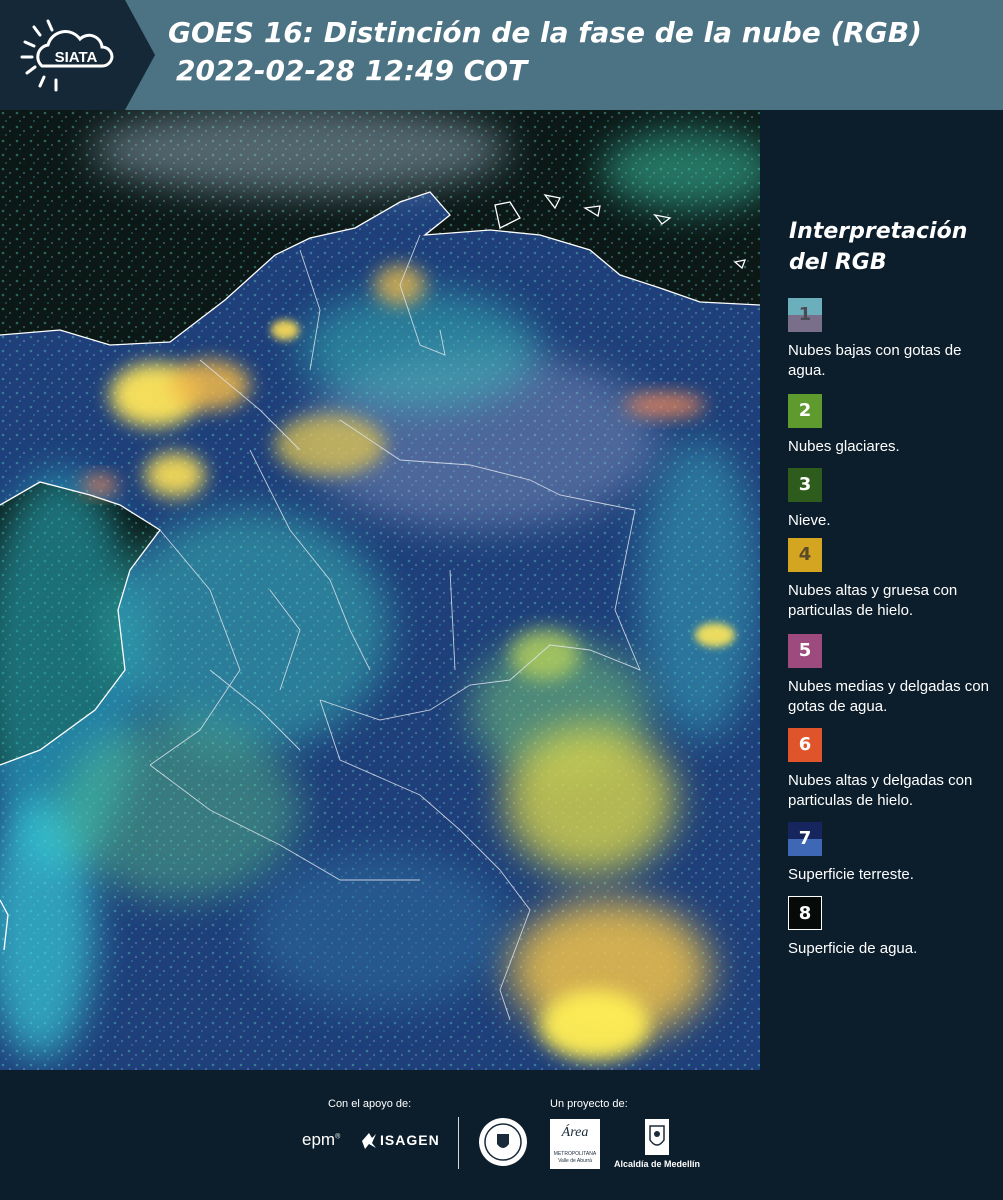 The image size is (1003, 1200). What do you see at coordinates (657, 1137) in the screenshot?
I see `coat-of-arms-icon` at bounding box center [657, 1137].